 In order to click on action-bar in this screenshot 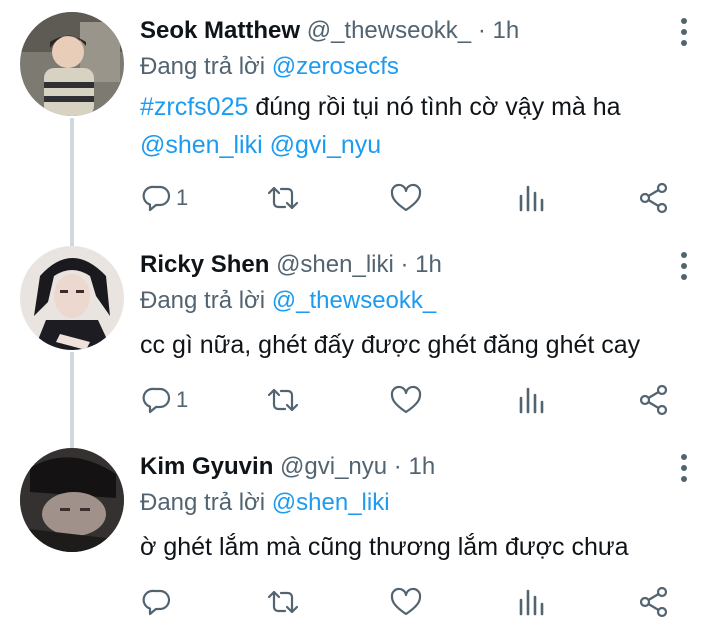, I will do `click(420, 602)`.